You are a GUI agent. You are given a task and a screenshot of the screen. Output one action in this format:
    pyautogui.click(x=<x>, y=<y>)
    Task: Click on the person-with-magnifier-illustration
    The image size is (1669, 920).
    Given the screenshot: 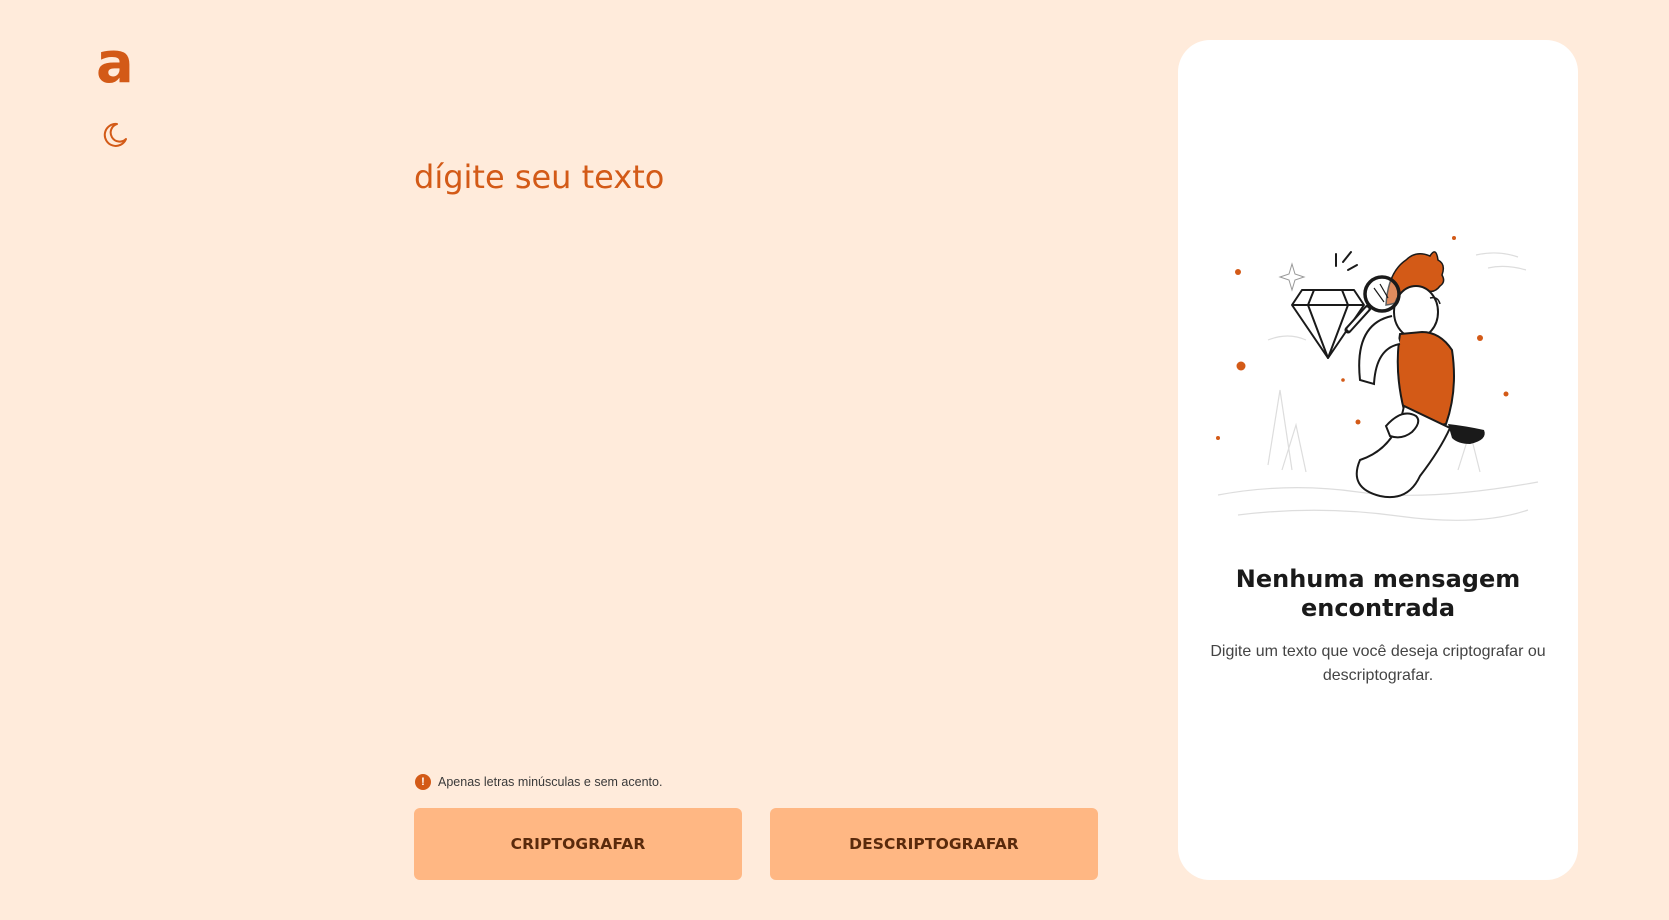 What is the action you would take?
    pyautogui.click(x=1377, y=378)
    